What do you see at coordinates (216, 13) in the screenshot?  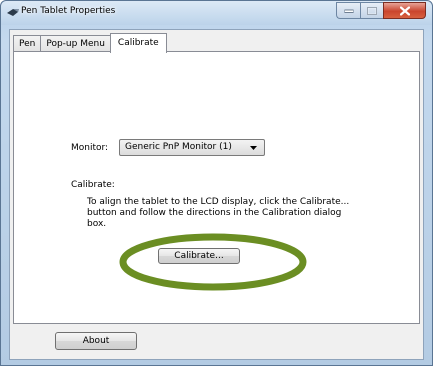 I see `title-bar: Pen Tablet Properties` at bounding box center [216, 13].